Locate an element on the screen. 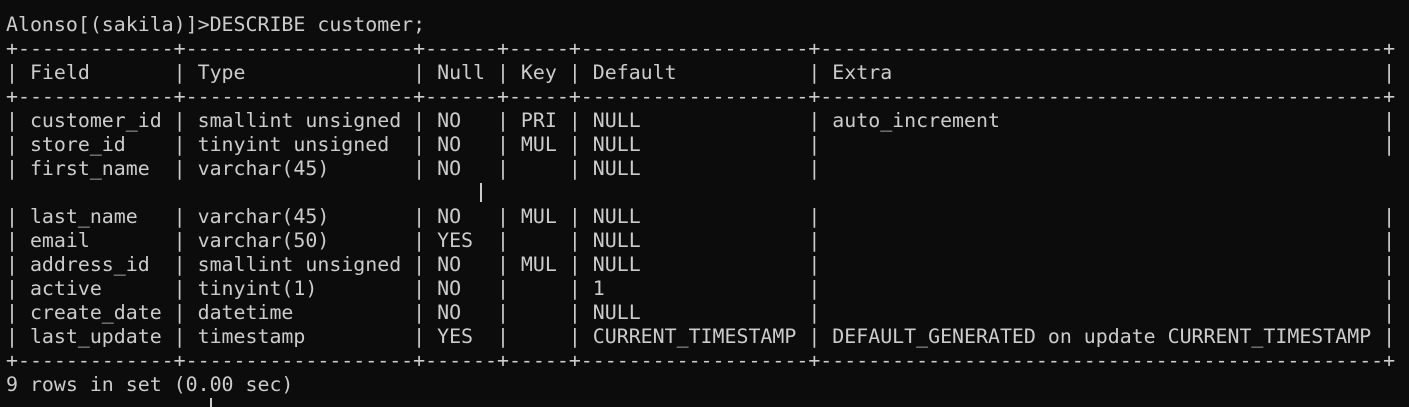 Image resolution: width=1409 pixels, height=407 pixels. result-summary: 9 rows in set (0.00 sec) is located at coordinates (150, 384).